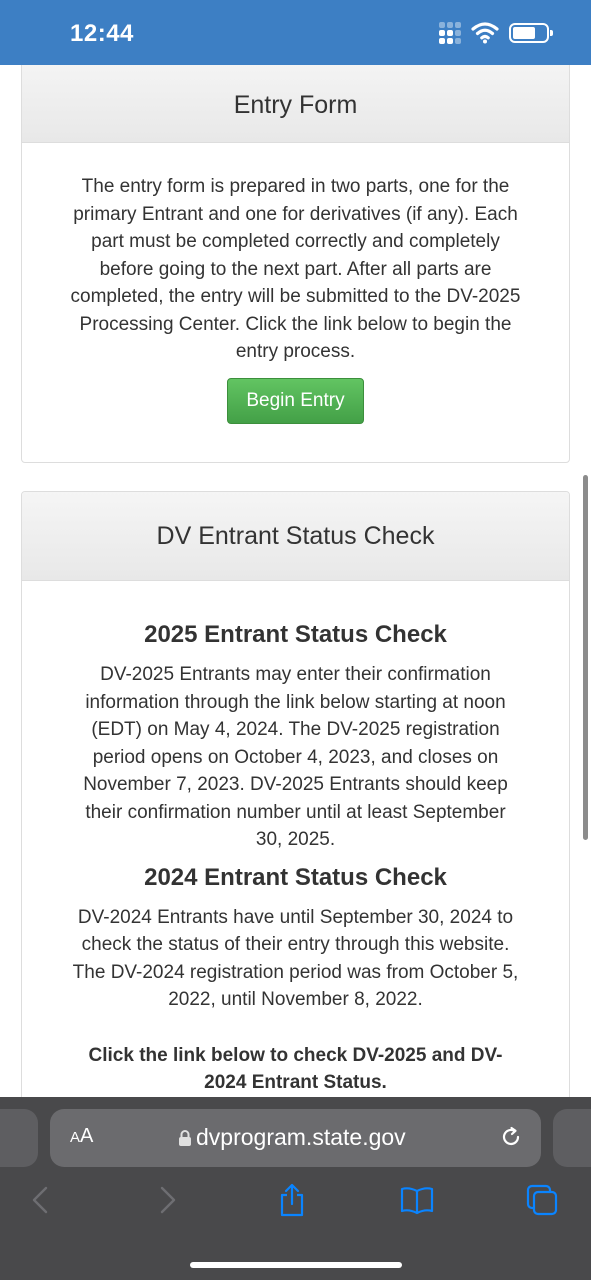  I want to click on scrollbar, so click(585, 657).